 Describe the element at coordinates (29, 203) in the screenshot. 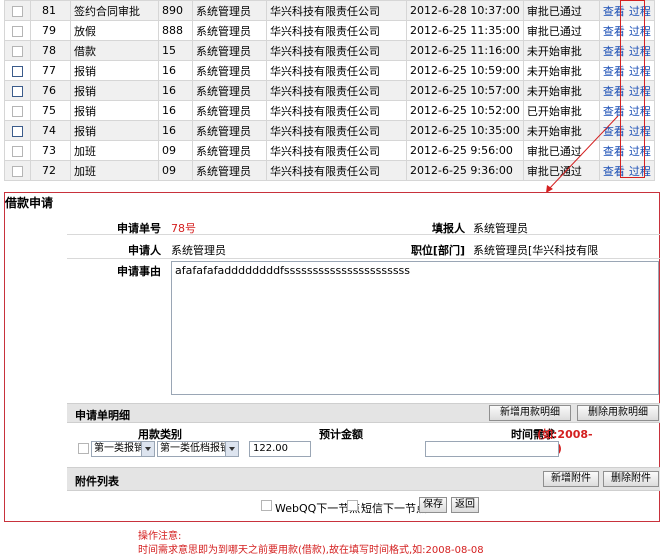

I see `panel-title: 借款申请` at that location.